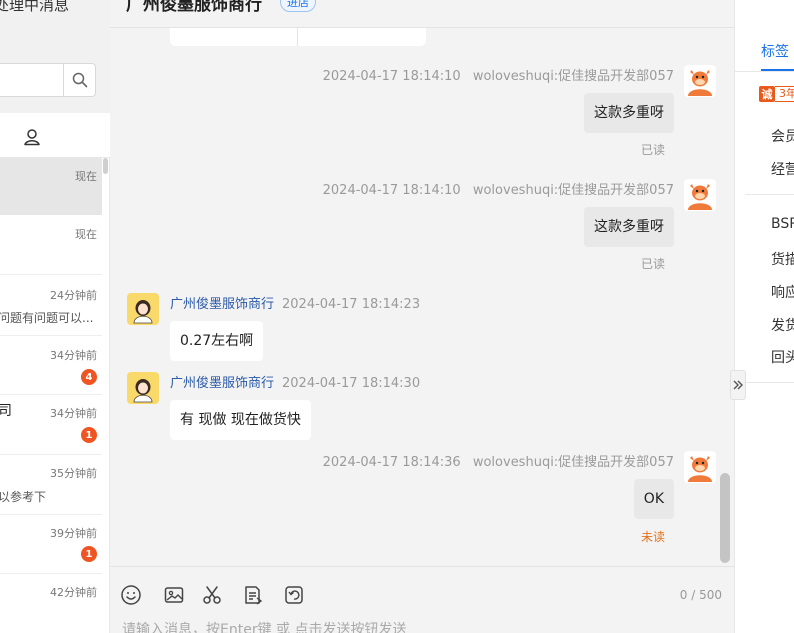  What do you see at coordinates (764, 71) in the screenshot?
I see `tabs-divider` at bounding box center [764, 71].